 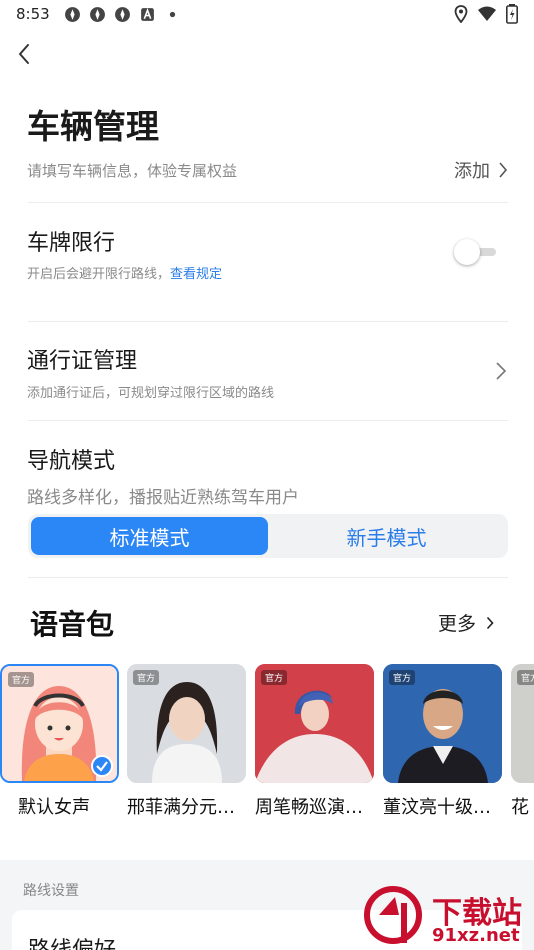 I want to click on vehicle-subtitle: 请填写车辆信息，体验专属权益, so click(x=132, y=171).